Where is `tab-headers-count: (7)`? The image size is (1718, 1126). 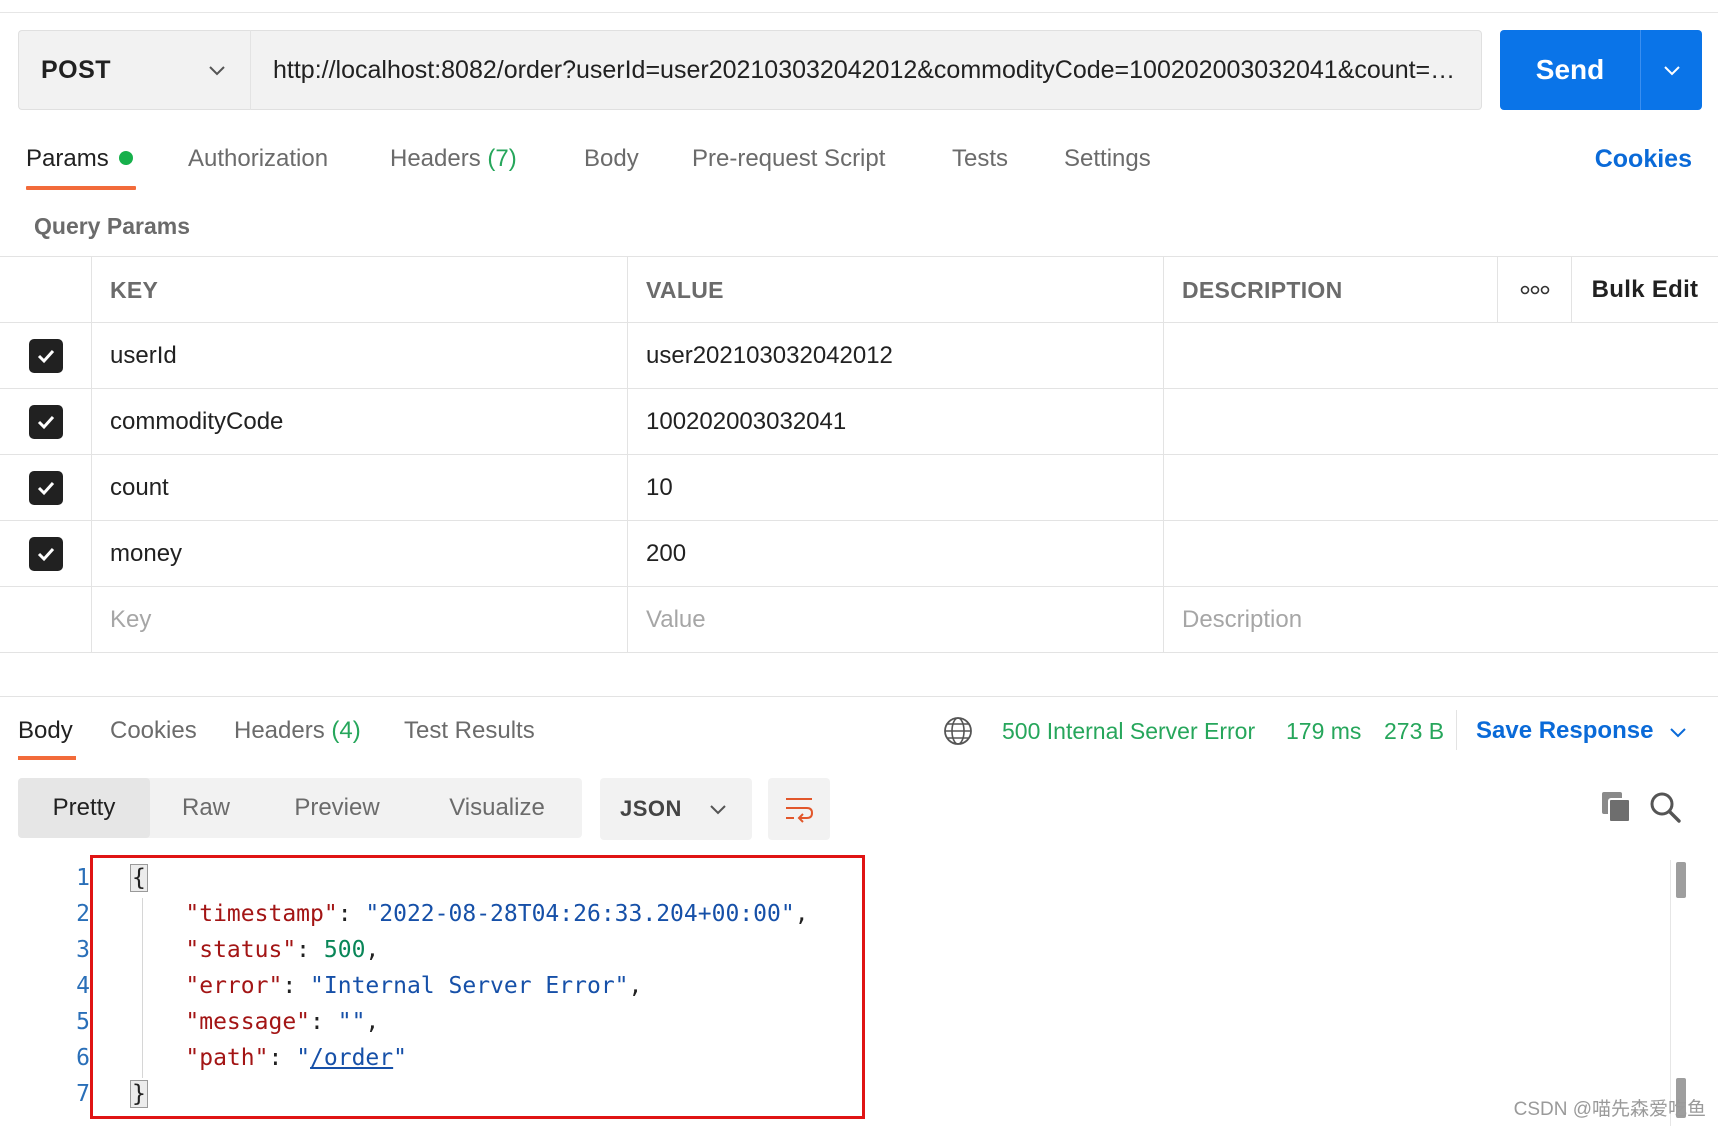 tab-headers-count: (7) is located at coordinates (502, 158).